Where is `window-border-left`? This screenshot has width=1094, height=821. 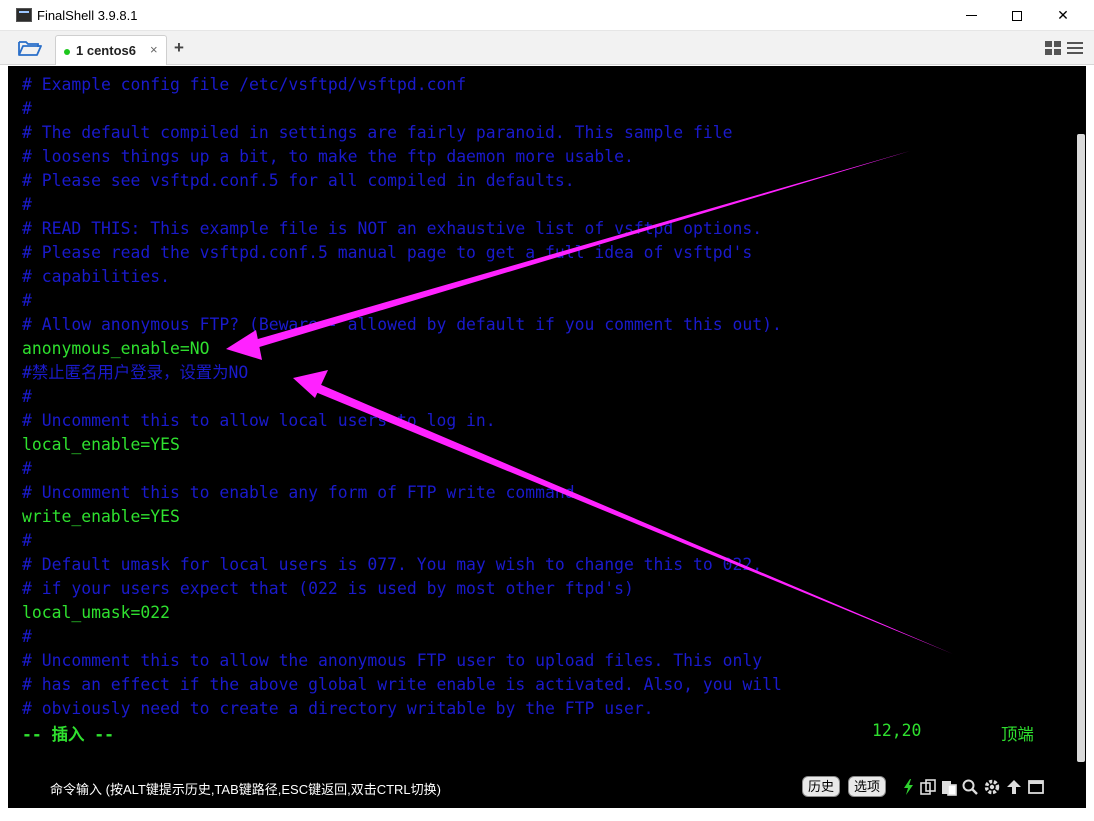 window-border-left is located at coordinates (4, 436).